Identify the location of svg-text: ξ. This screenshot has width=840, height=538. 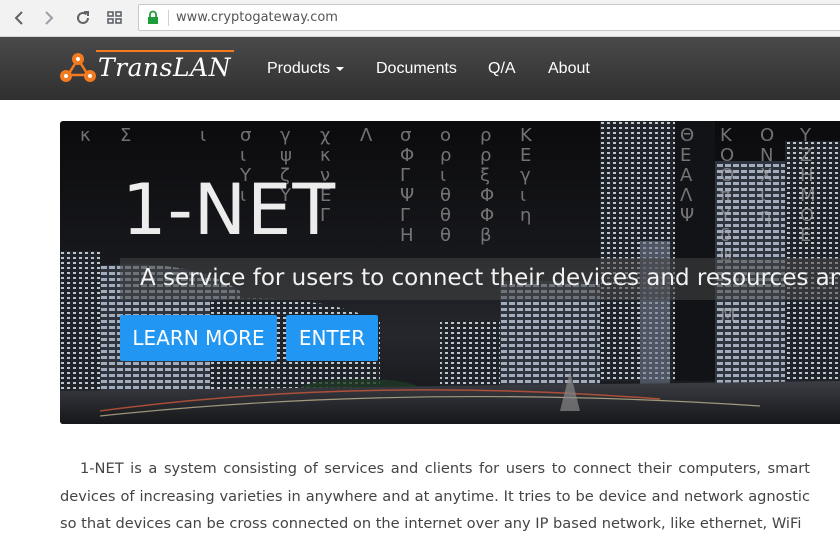
(485, 175).